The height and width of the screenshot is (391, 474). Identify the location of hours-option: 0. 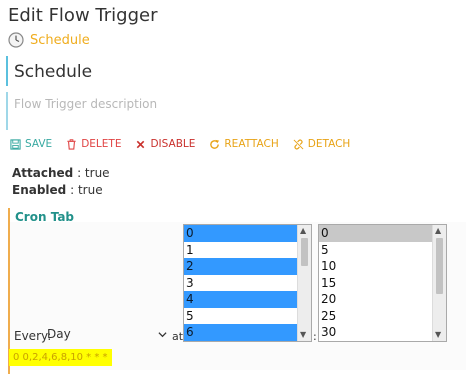
(247, 233).